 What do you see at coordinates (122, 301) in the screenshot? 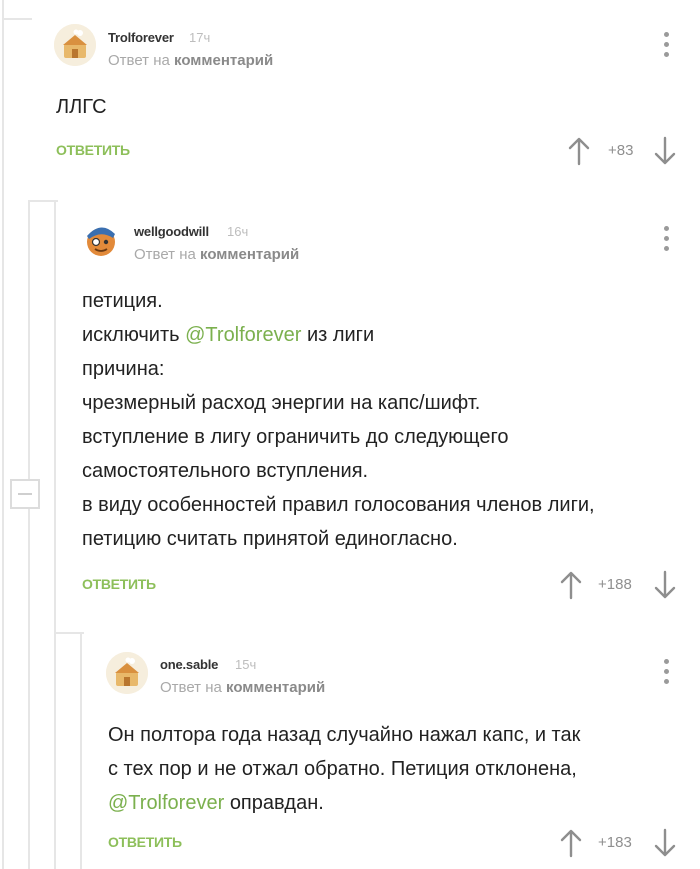
I see `text-line: петиция.` at bounding box center [122, 301].